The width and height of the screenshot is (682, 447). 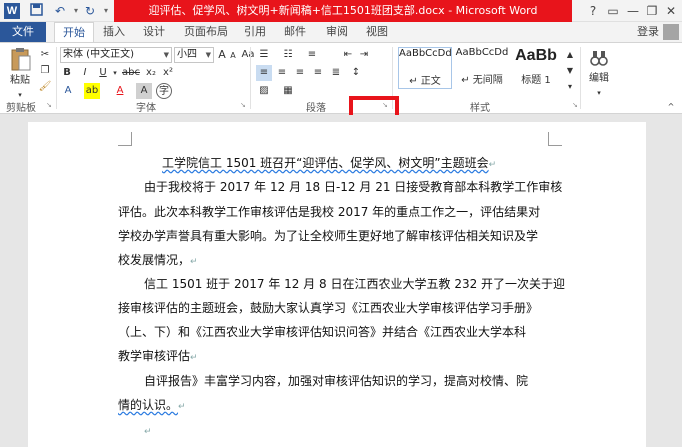 What do you see at coordinates (45, 71) in the screenshot?
I see `copy-icon: ❐` at bounding box center [45, 71].